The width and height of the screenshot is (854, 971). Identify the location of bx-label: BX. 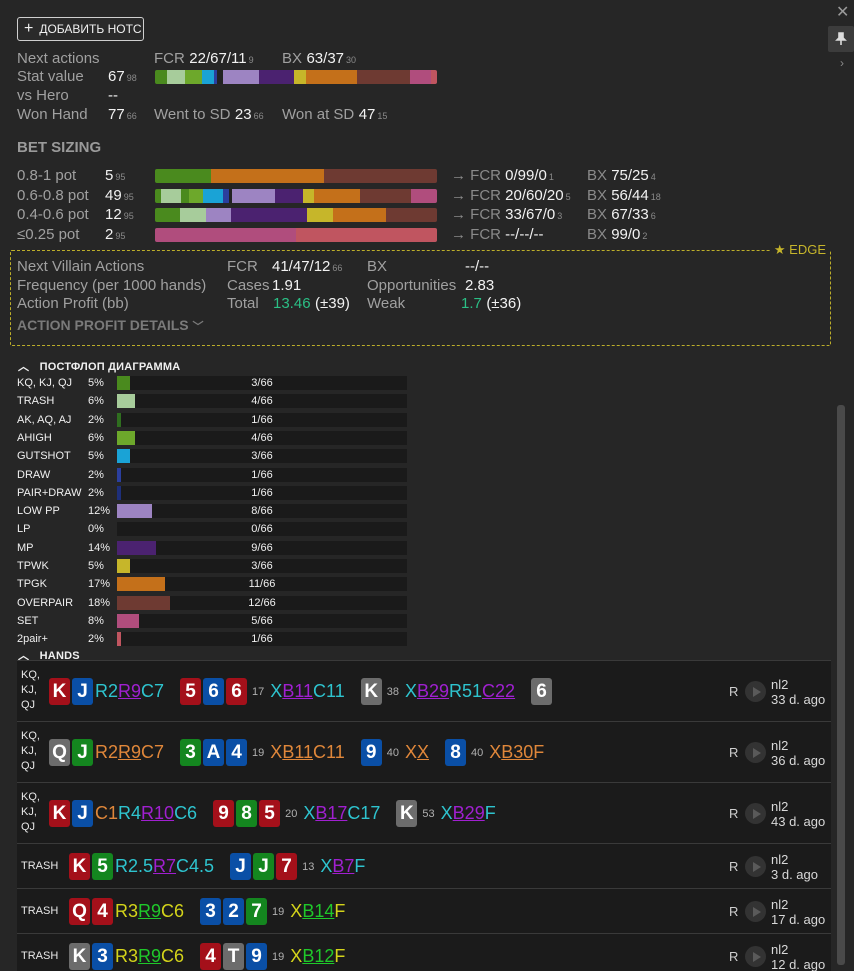
(599, 175).